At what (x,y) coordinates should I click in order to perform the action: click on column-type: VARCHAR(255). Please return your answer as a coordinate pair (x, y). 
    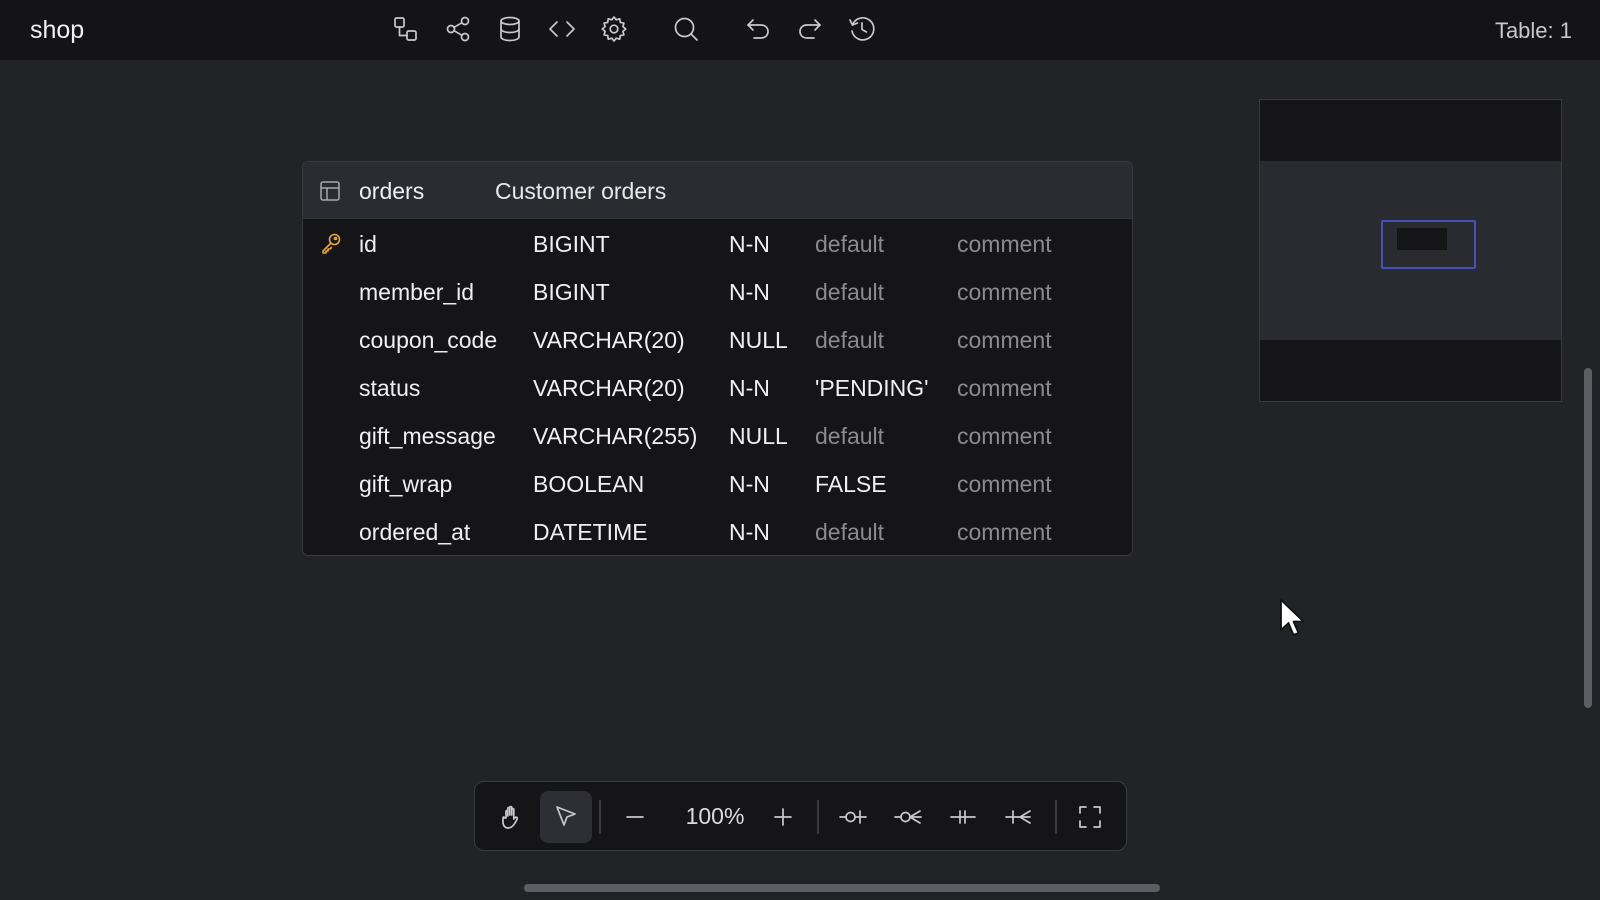
    Looking at the image, I should click on (615, 436).